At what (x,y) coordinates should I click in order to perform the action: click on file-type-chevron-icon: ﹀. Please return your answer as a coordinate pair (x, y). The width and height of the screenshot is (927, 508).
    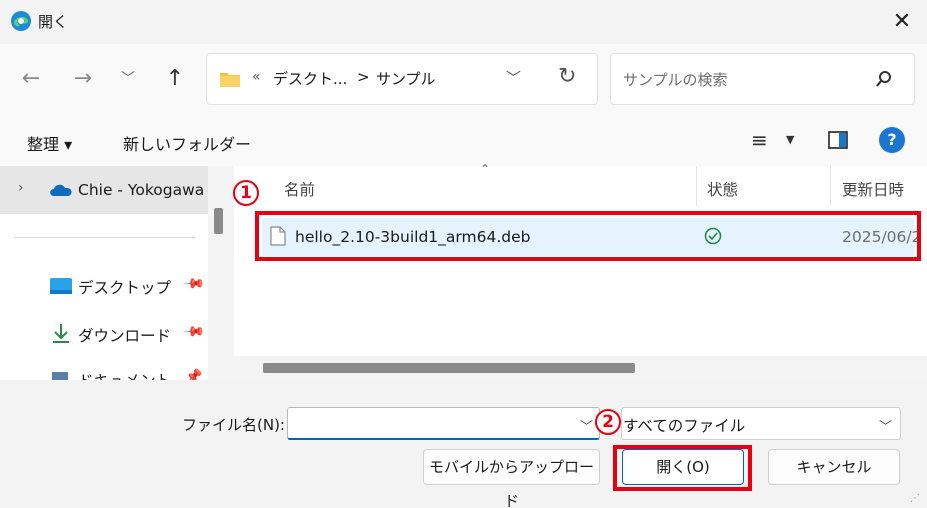
    Looking at the image, I should click on (885, 425).